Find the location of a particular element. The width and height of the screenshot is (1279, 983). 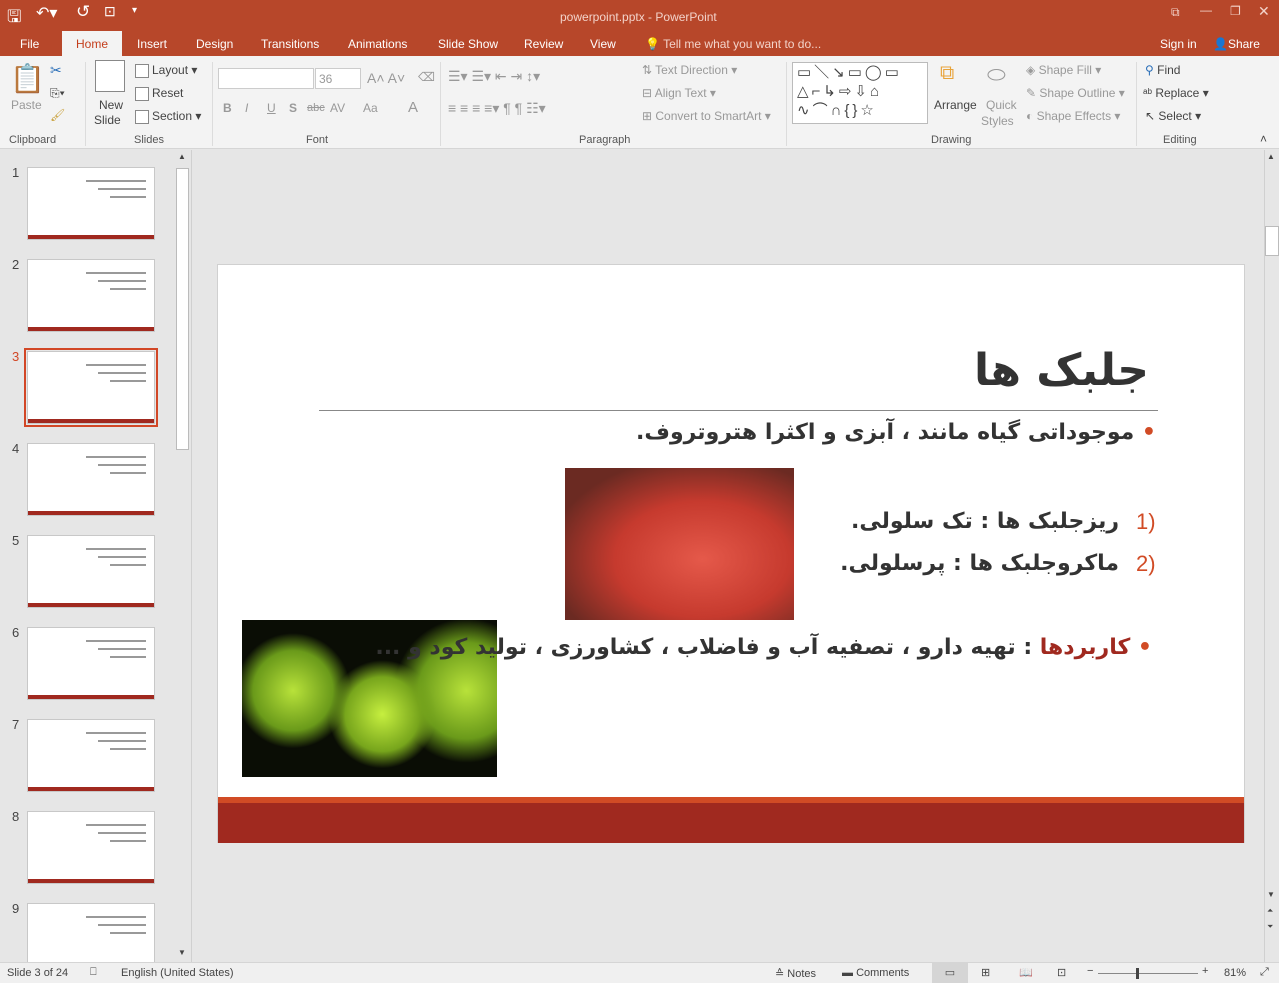

quick-styles-button: Quick is located at coordinates (1001, 105).